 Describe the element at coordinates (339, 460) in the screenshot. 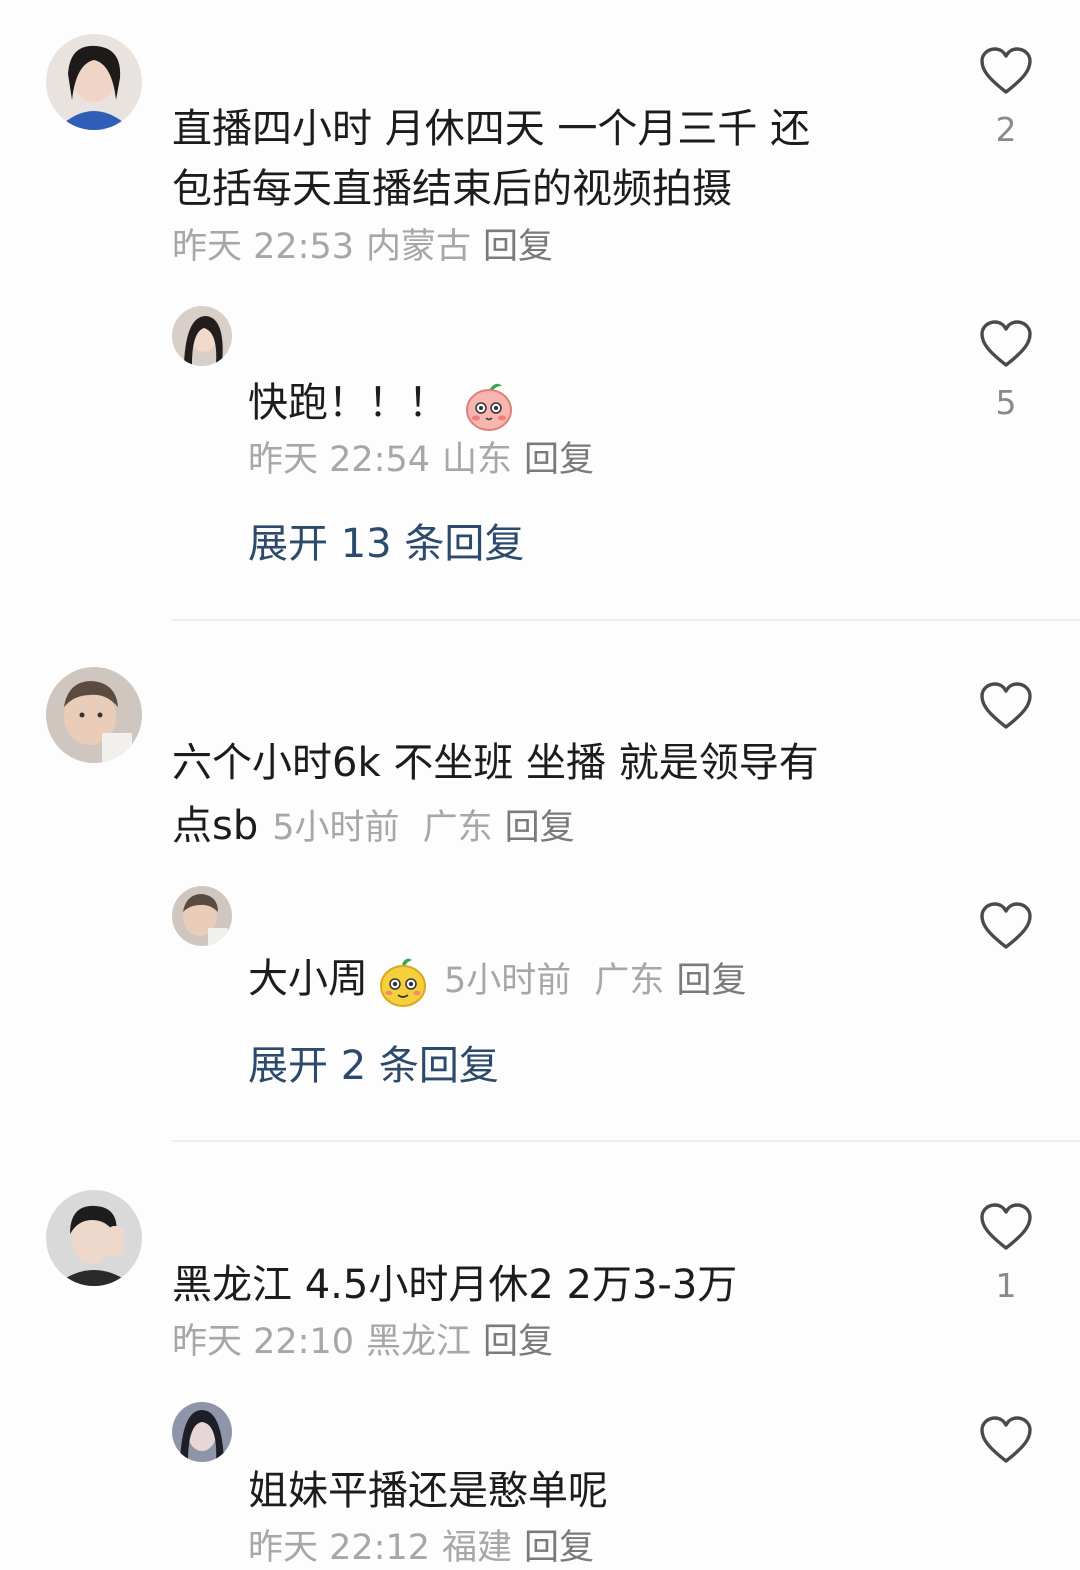

I see `timestamp: 昨天 22:54` at that location.